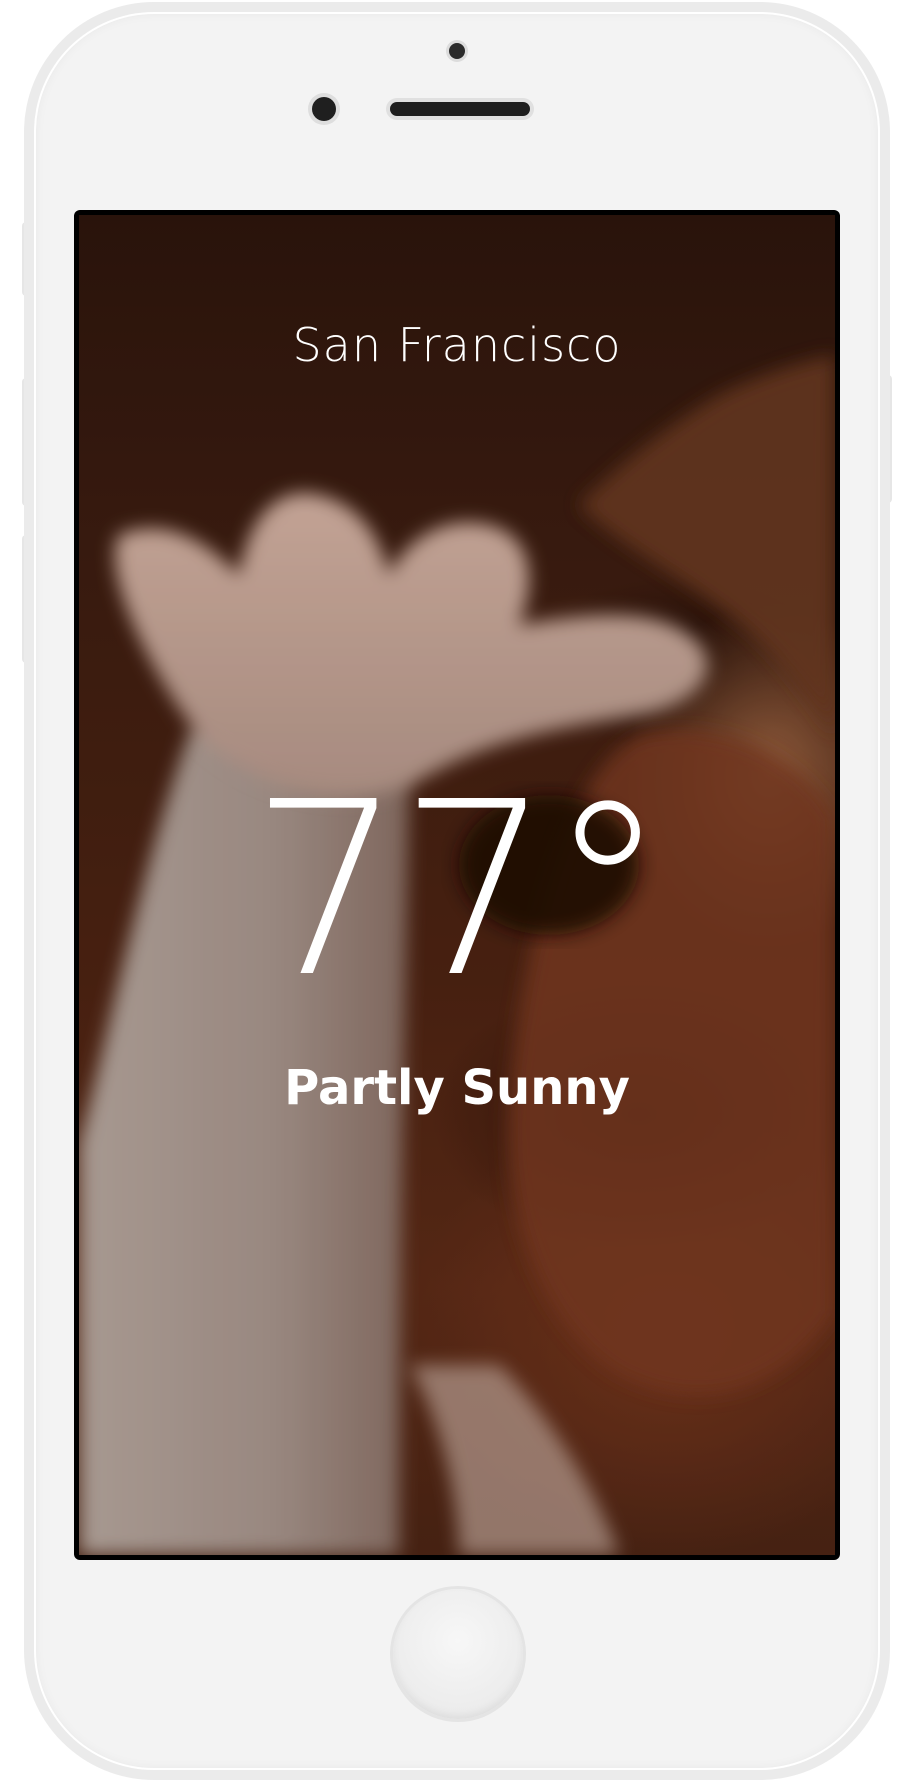 The width and height of the screenshot is (914, 1790). What do you see at coordinates (460, 109) in the screenshot?
I see `earpiece-speaker-icon` at bounding box center [460, 109].